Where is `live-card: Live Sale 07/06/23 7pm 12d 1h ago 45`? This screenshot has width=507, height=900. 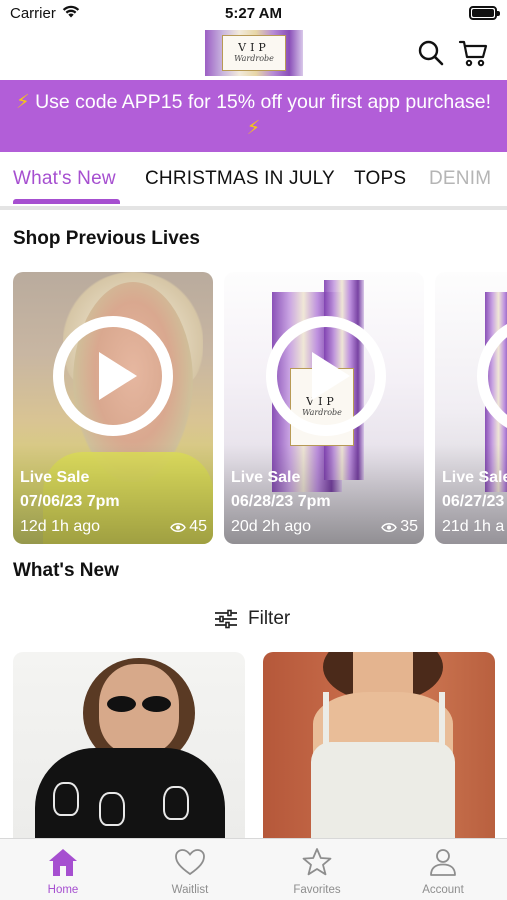
live-card: Live Sale 07/06/23 7pm 12d 1h ago 45 is located at coordinates (113, 408).